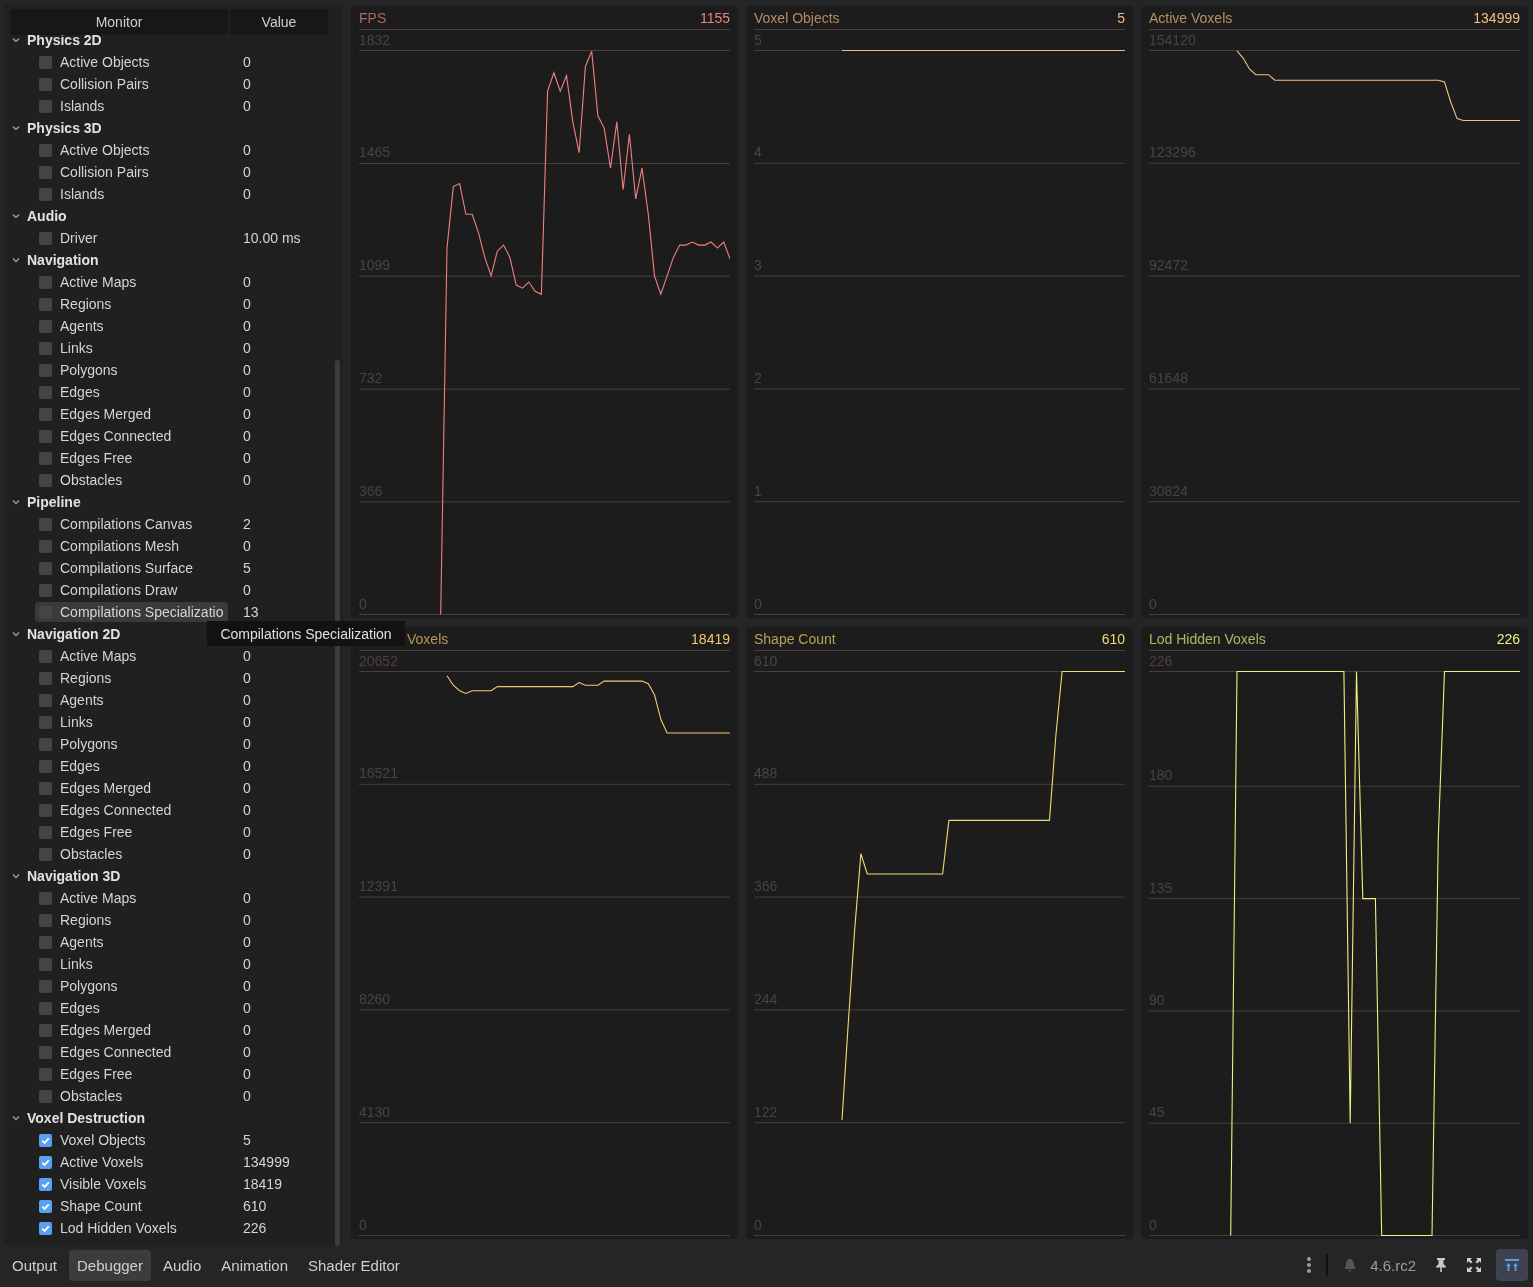 This screenshot has width=1533, height=1287. What do you see at coordinates (254, 1265) in the screenshot?
I see `panel-tab: Animation` at bounding box center [254, 1265].